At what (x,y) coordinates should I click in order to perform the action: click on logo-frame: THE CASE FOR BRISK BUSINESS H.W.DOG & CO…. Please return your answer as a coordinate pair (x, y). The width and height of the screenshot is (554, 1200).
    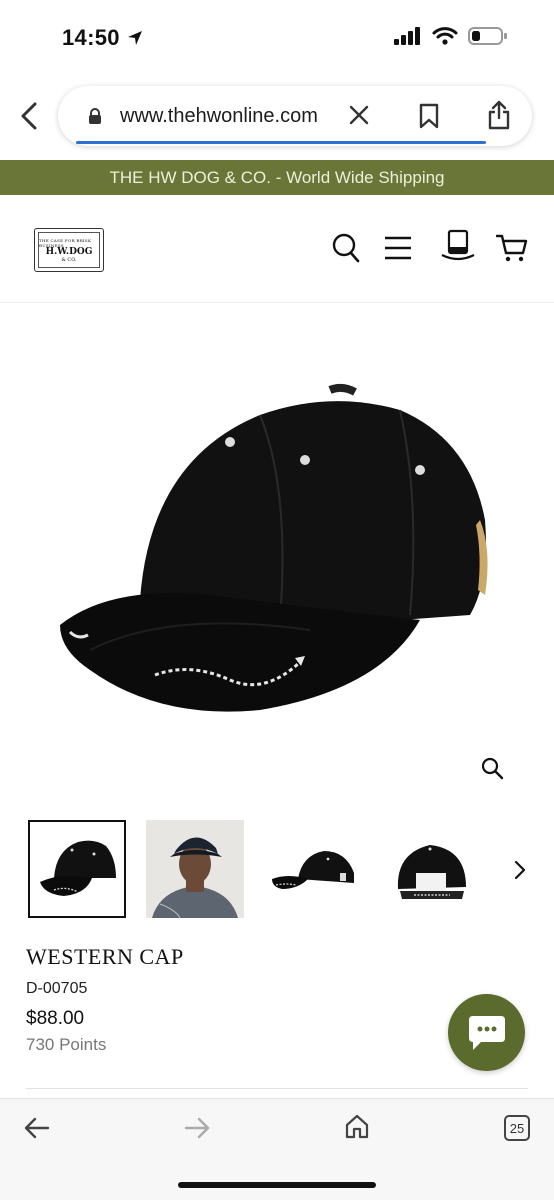
    Looking at the image, I should click on (69, 250).